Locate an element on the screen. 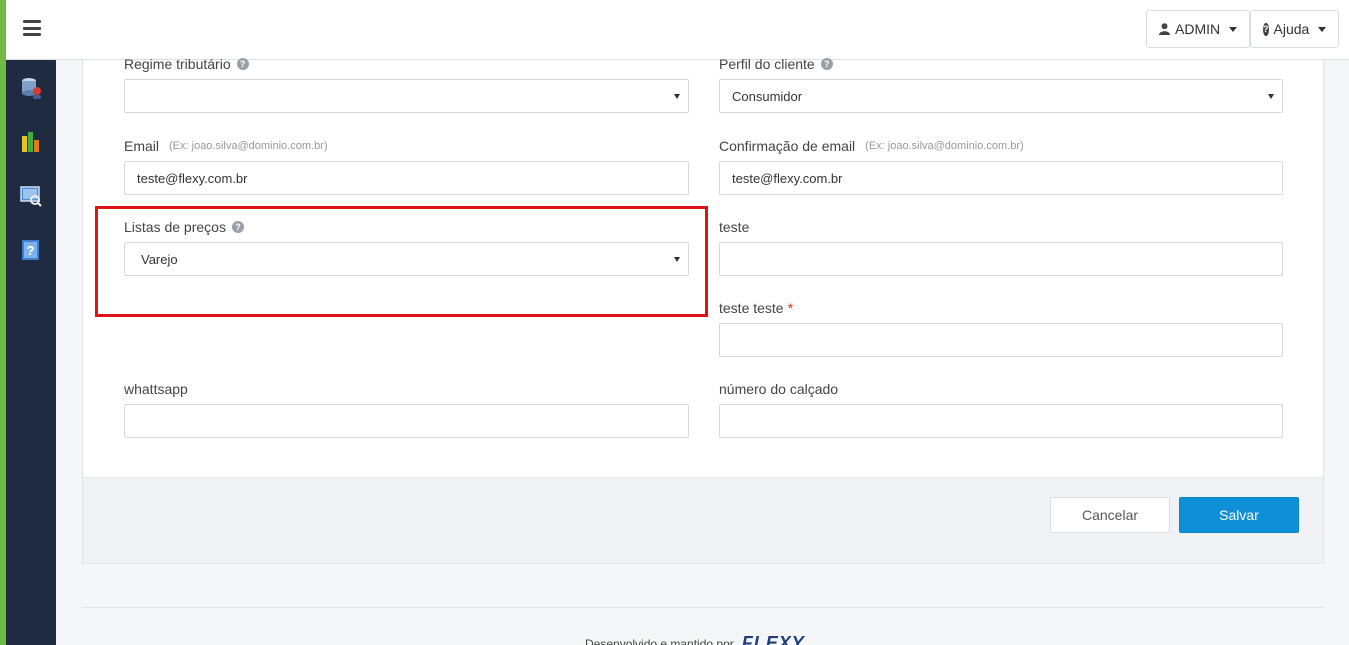  cancel-button: Cancelar is located at coordinates (1110, 515).